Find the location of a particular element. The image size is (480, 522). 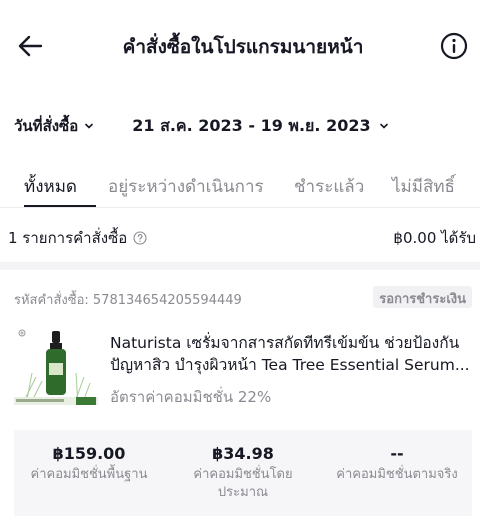

base-commission-value: ฿159.00 is located at coordinates (89, 453).